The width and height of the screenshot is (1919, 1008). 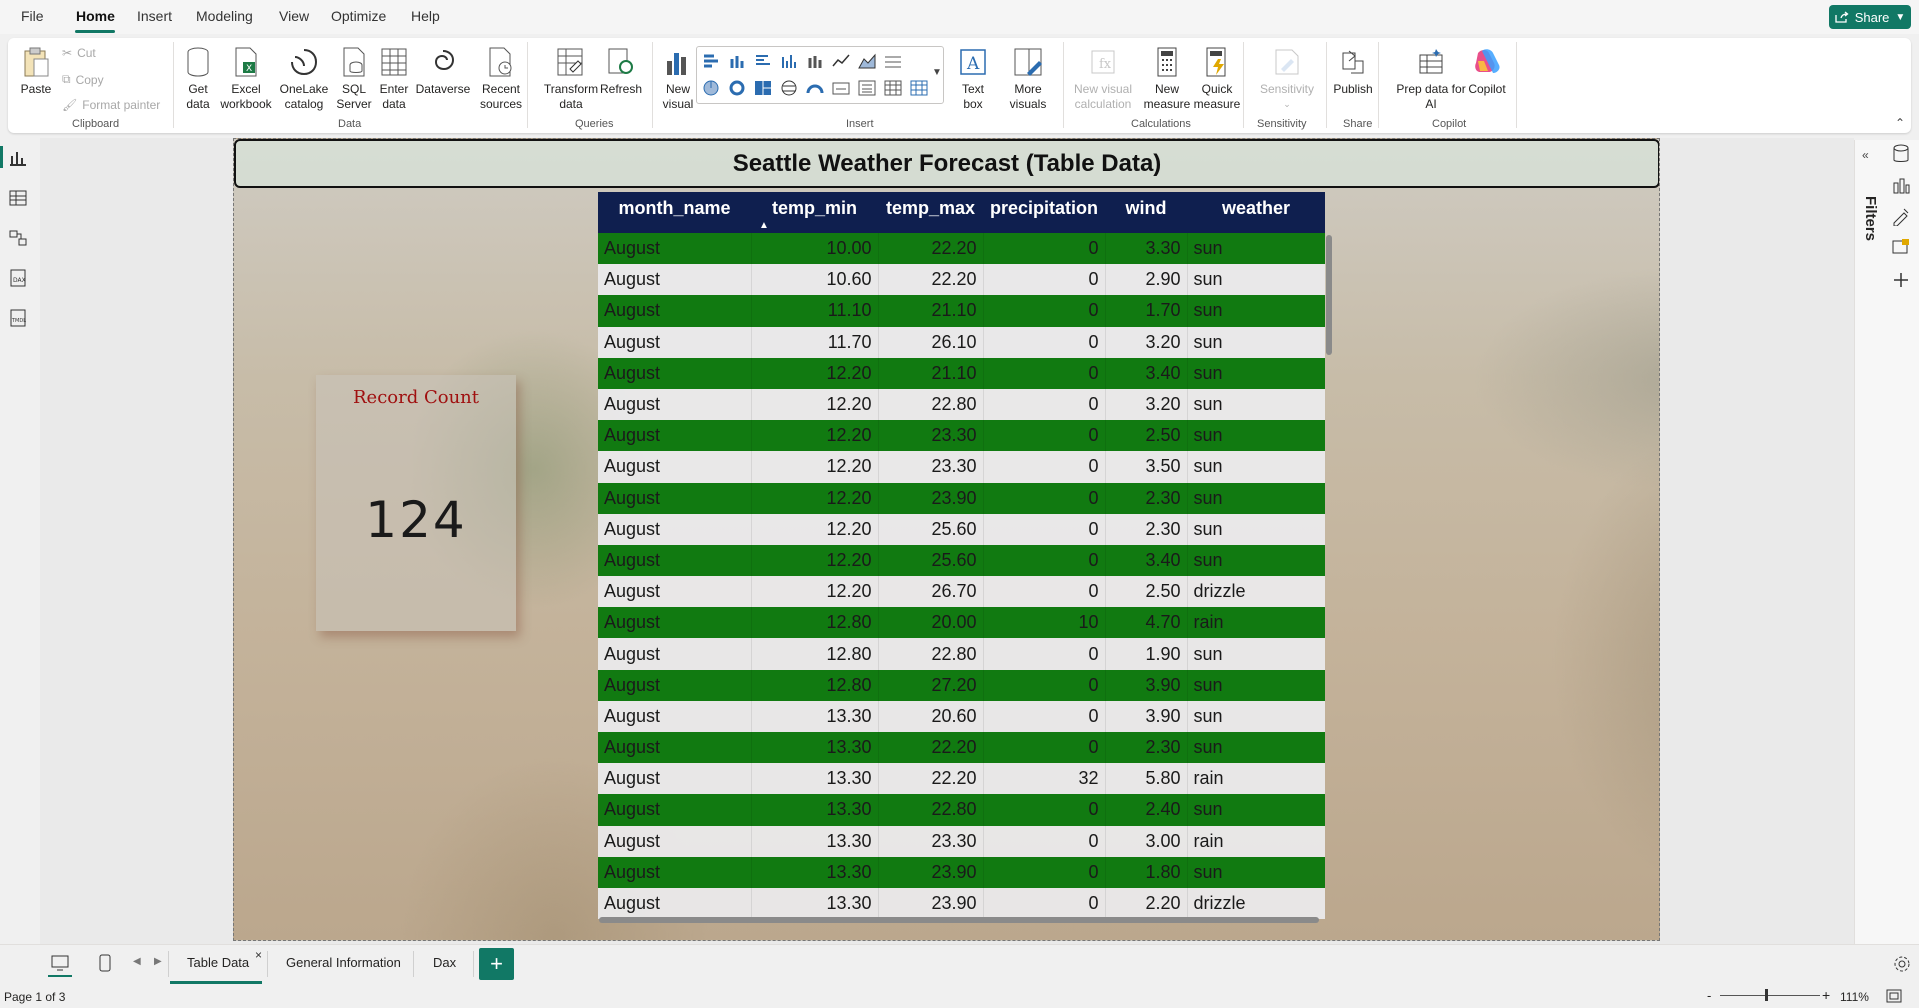 I want to click on transform-data-button: Transform data, so click(x=571, y=79).